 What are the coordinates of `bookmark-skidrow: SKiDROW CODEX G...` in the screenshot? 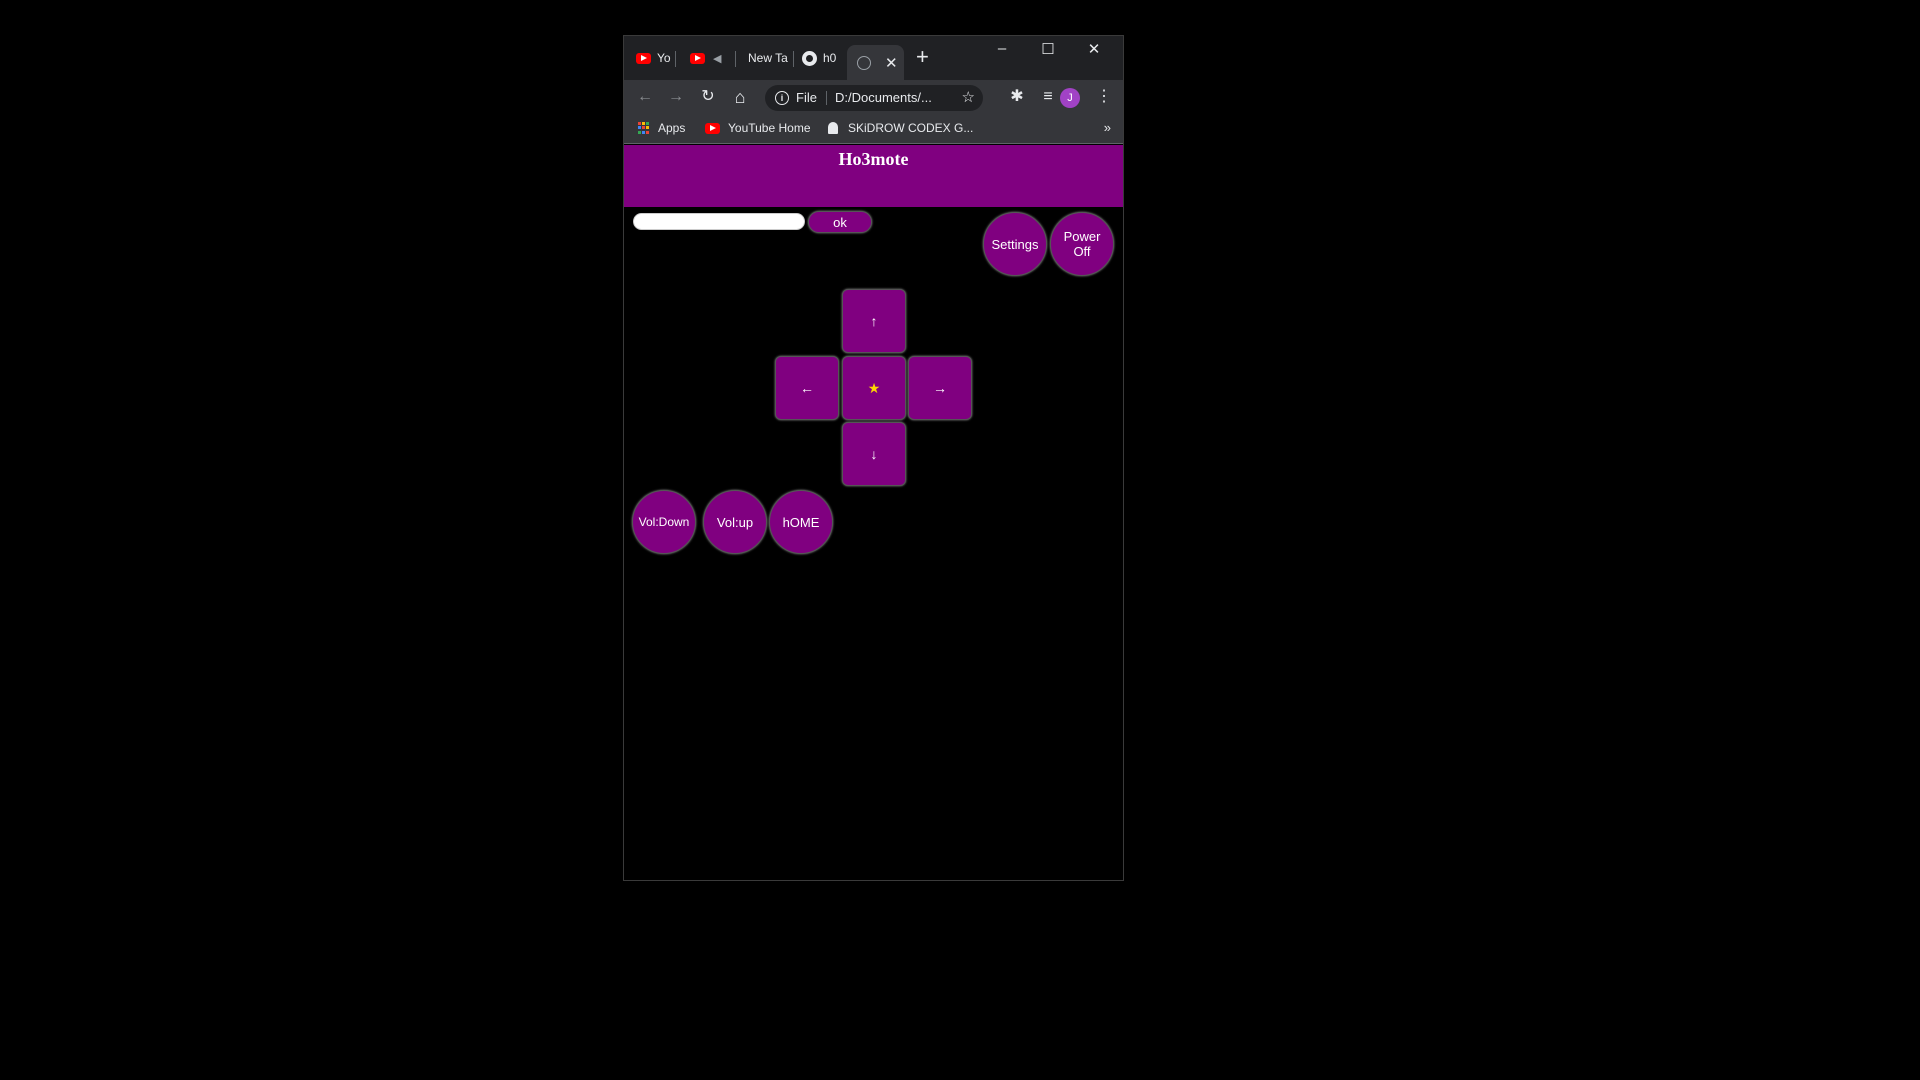 It's located at (900, 128).